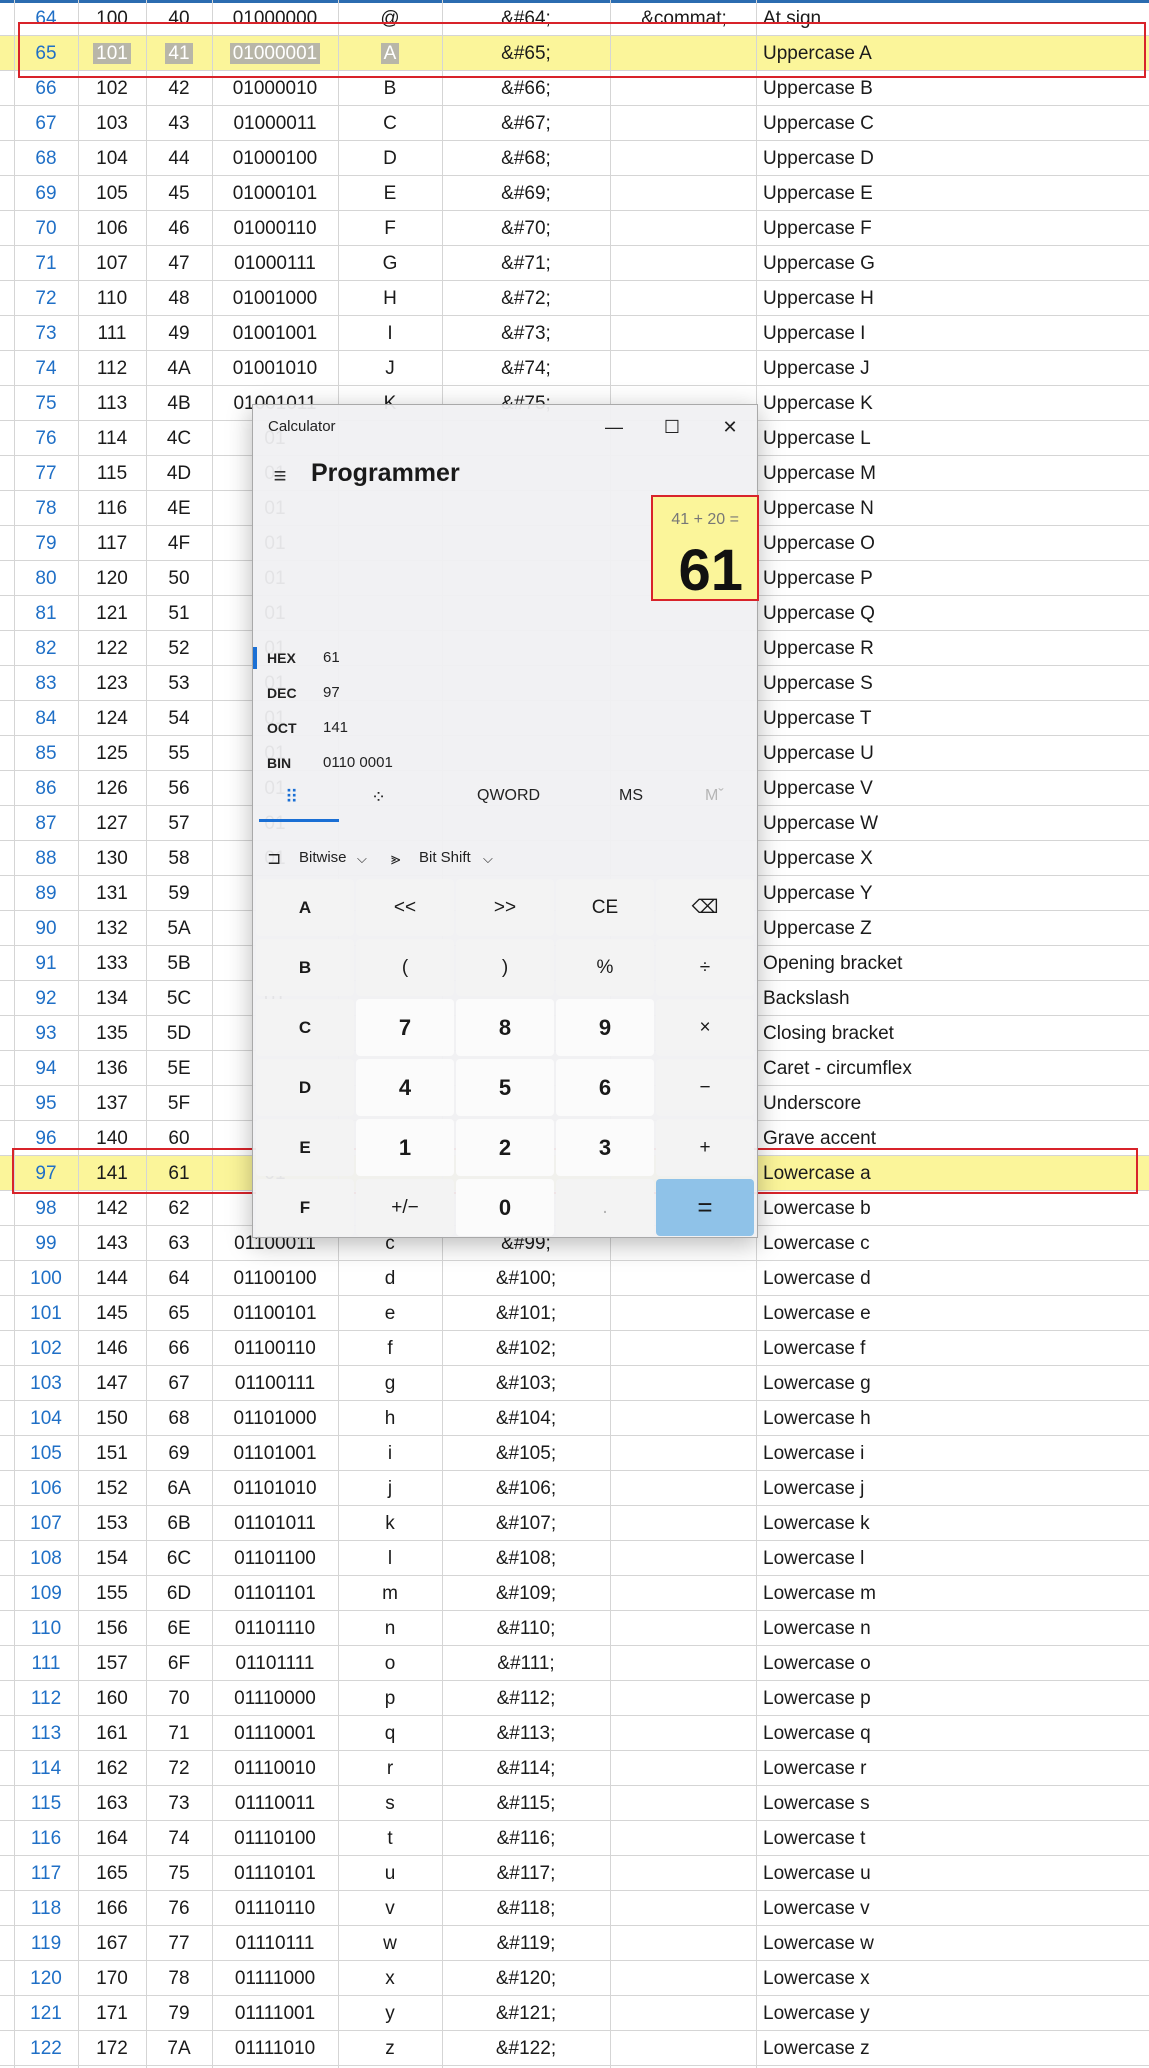  Describe the element at coordinates (46, 1453) in the screenshot. I see `cell-dec: 105` at that location.